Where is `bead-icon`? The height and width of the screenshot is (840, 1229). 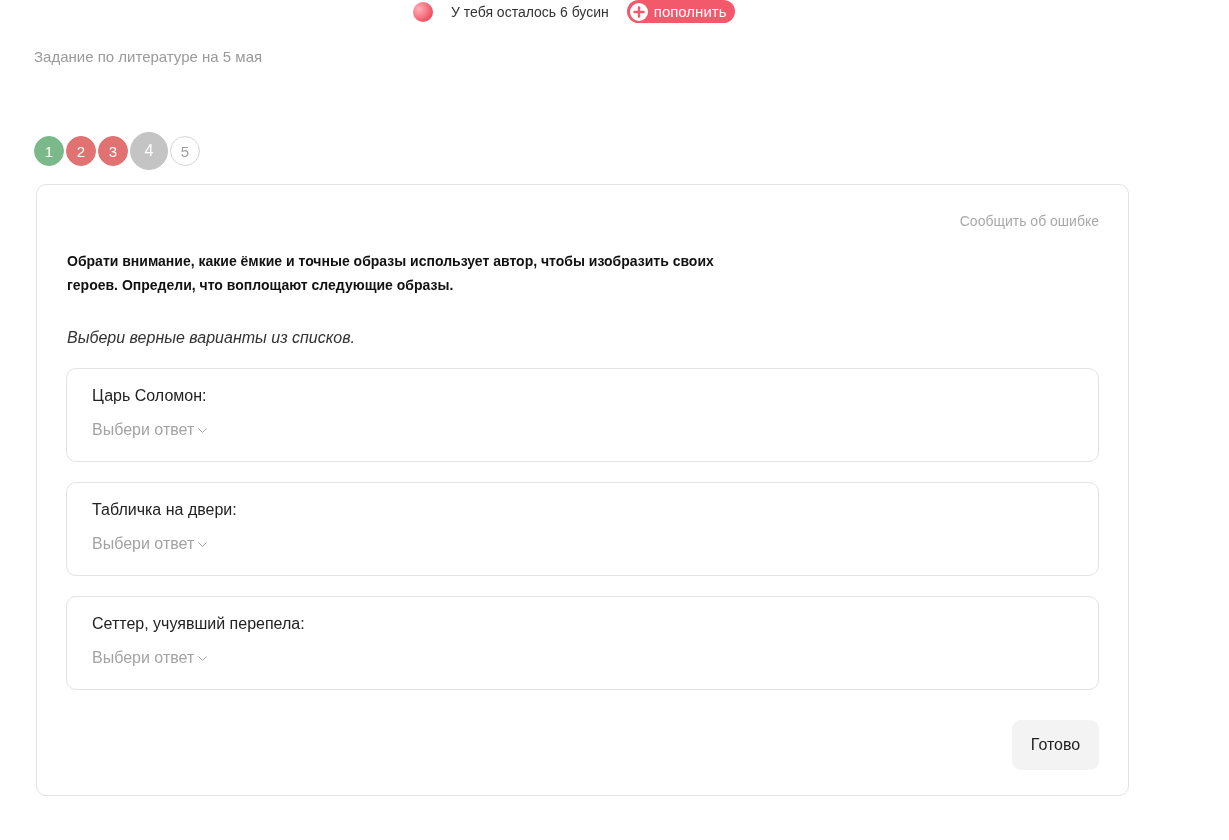
bead-icon is located at coordinates (423, 11).